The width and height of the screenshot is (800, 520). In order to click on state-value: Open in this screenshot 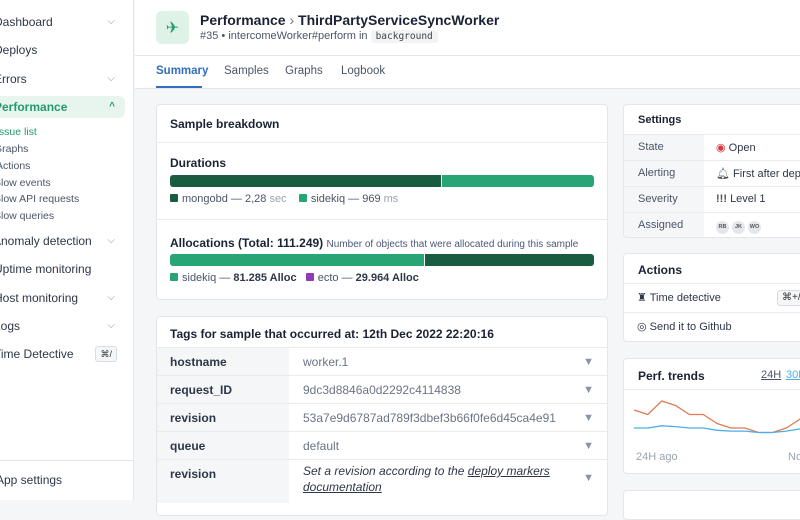, I will do `click(742, 148)`.